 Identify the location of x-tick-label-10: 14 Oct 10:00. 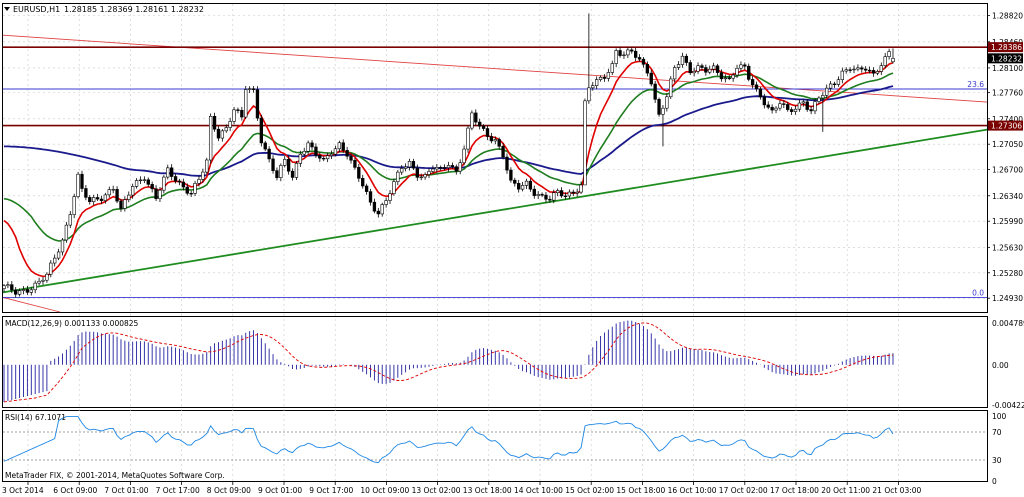
(538, 490).